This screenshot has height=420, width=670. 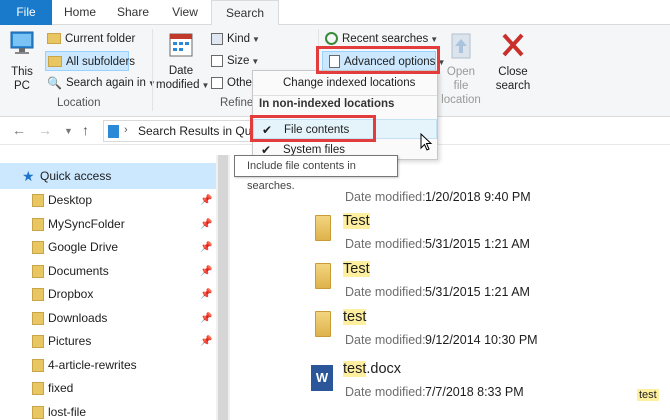 What do you see at coordinates (178, 85) in the screenshot?
I see `date-modified-label-2: modified` at bounding box center [178, 85].